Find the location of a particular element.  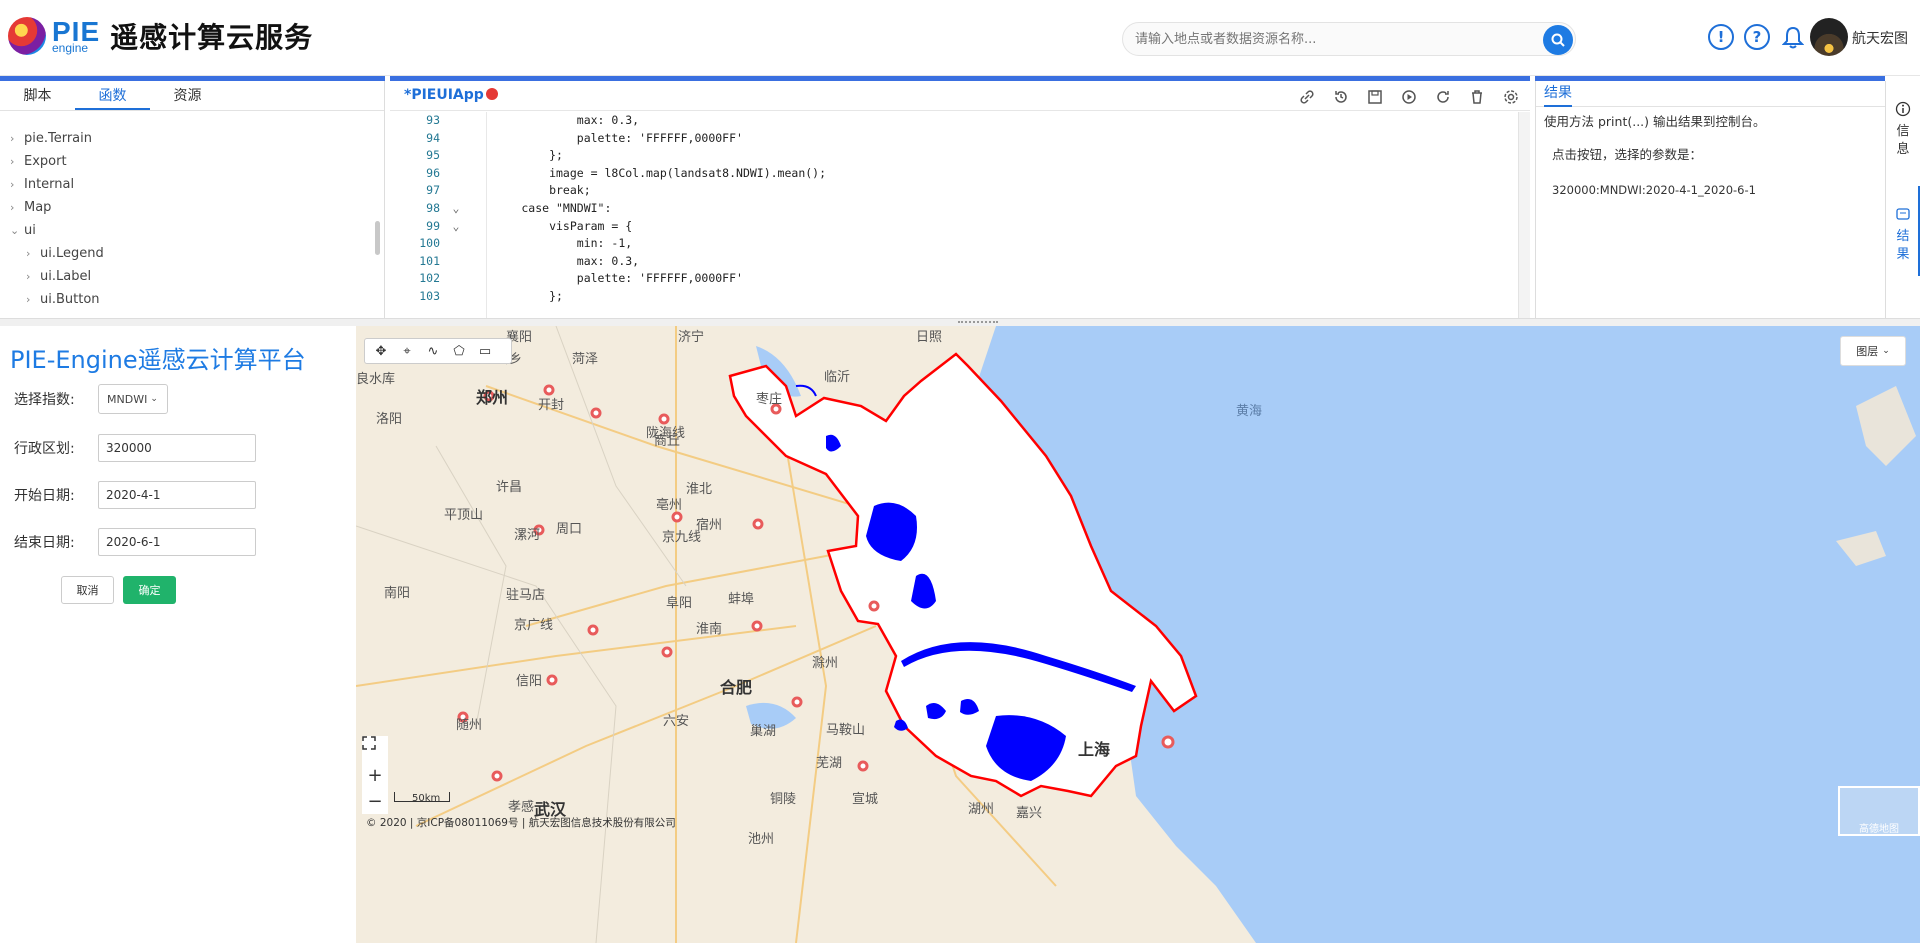

code-text: case "MNDWI": is located at coordinates (539, 207).